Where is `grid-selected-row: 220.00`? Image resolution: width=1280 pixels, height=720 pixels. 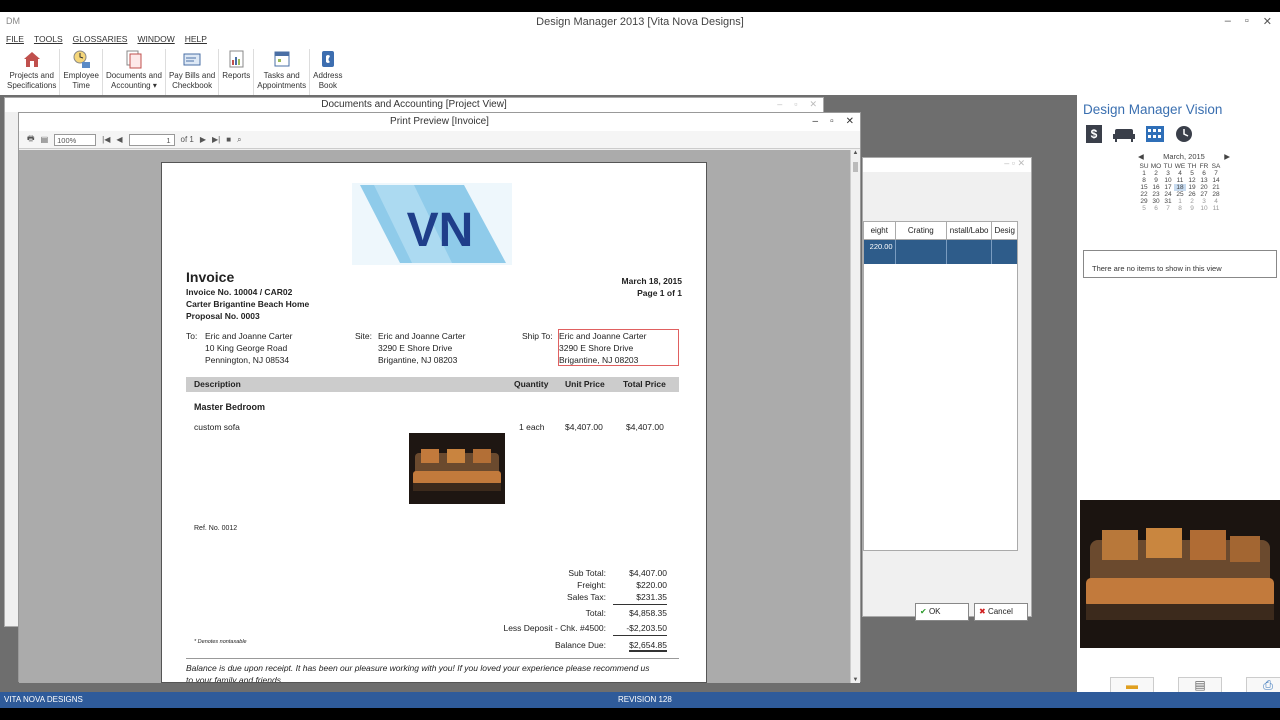
grid-selected-row: 220.00 is located at coordinates (940, 252).